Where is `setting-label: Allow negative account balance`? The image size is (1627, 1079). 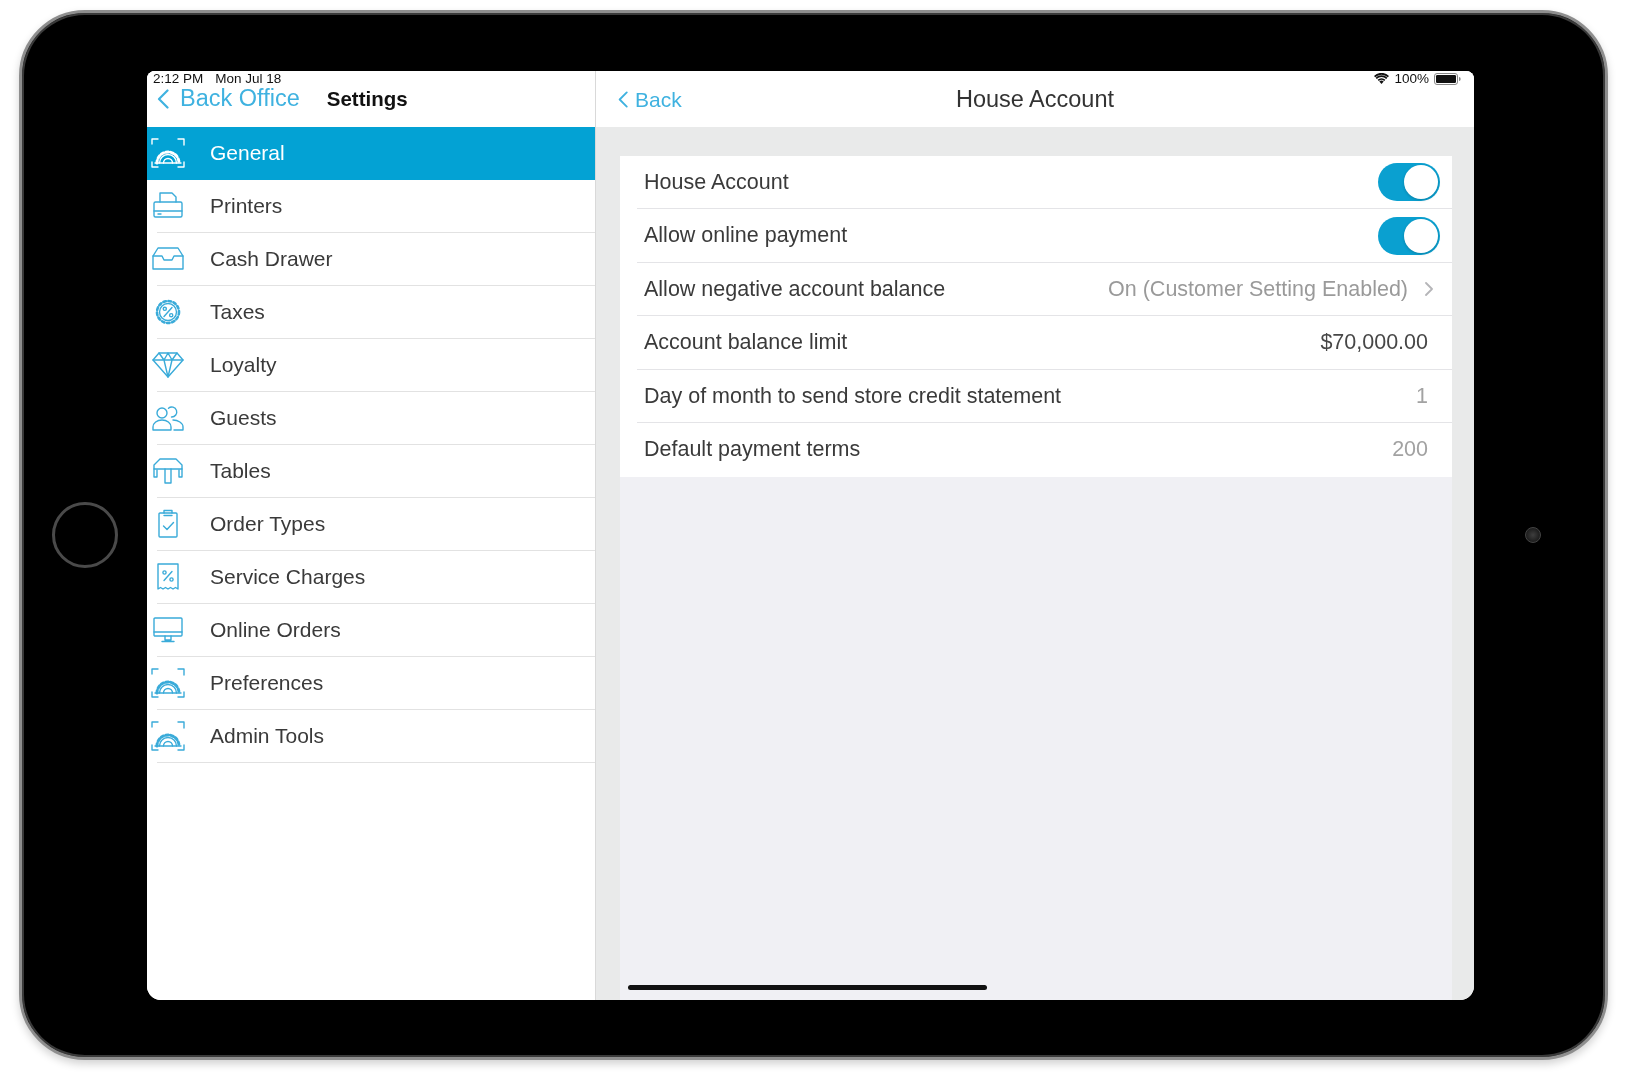 setting-label: Allow negative account balance is located at coordinates (795, 289).